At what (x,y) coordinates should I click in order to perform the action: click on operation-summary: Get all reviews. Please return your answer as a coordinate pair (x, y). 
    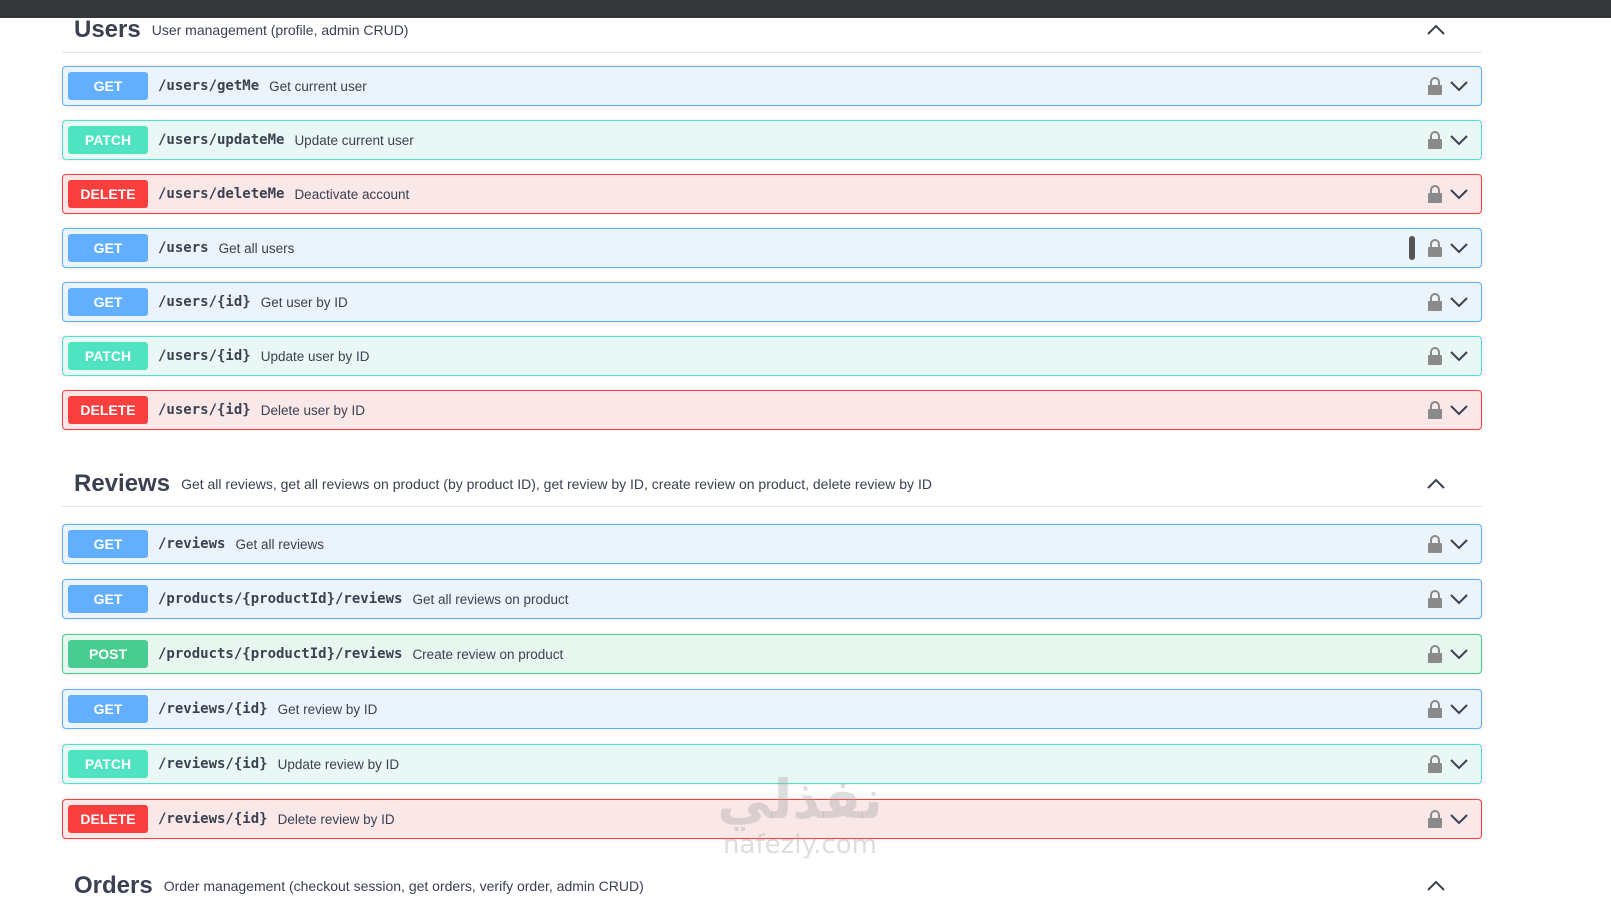
    Looking at the image, I should click on (279, 544).